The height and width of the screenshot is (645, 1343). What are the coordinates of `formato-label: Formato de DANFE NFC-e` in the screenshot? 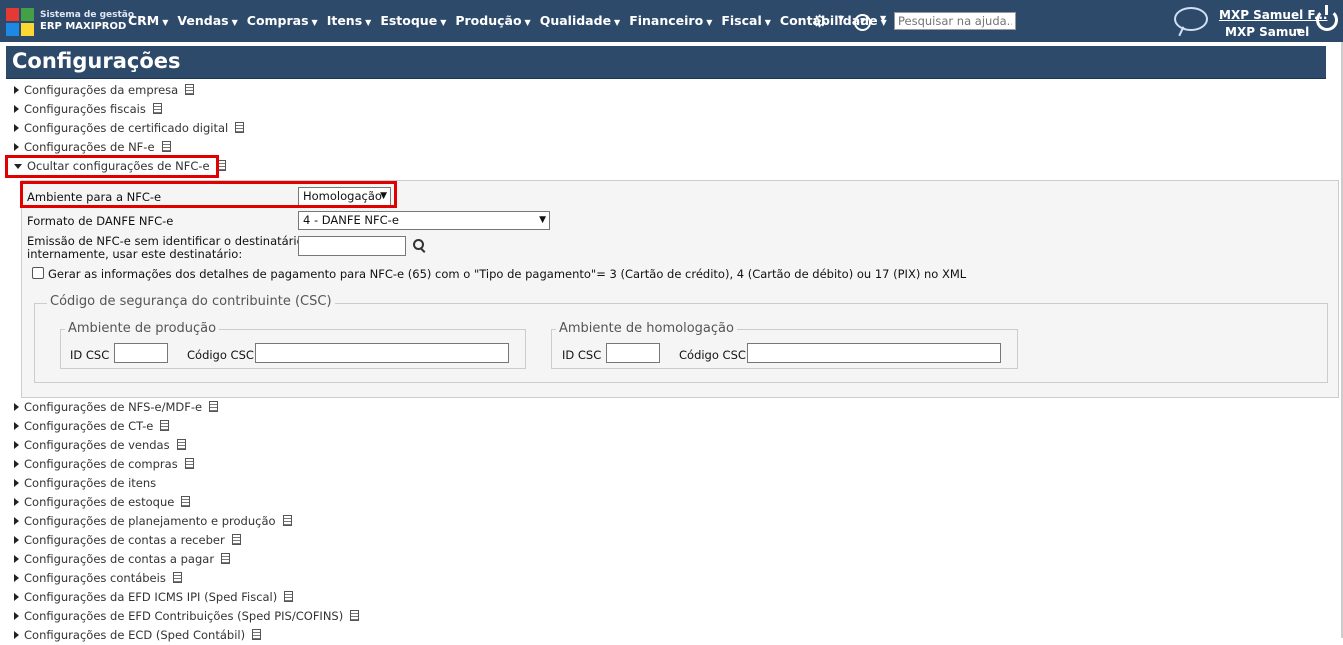 It's located at (100, 221).